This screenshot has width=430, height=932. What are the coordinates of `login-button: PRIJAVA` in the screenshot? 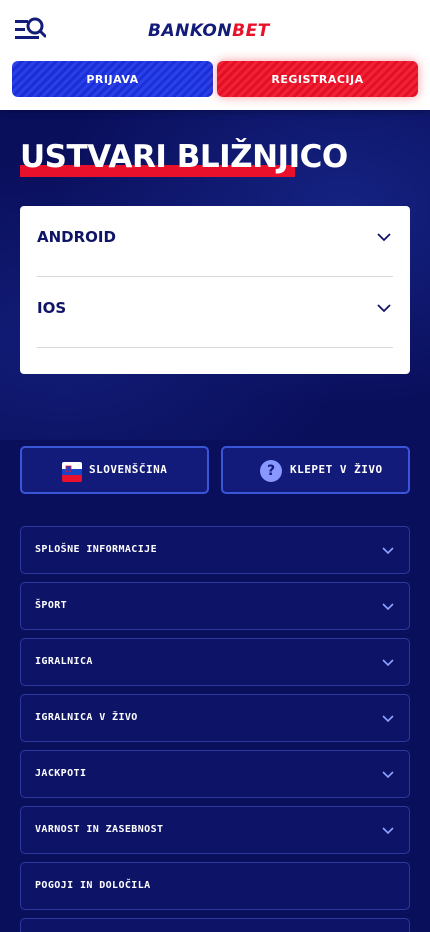 It's located at (112, 79).